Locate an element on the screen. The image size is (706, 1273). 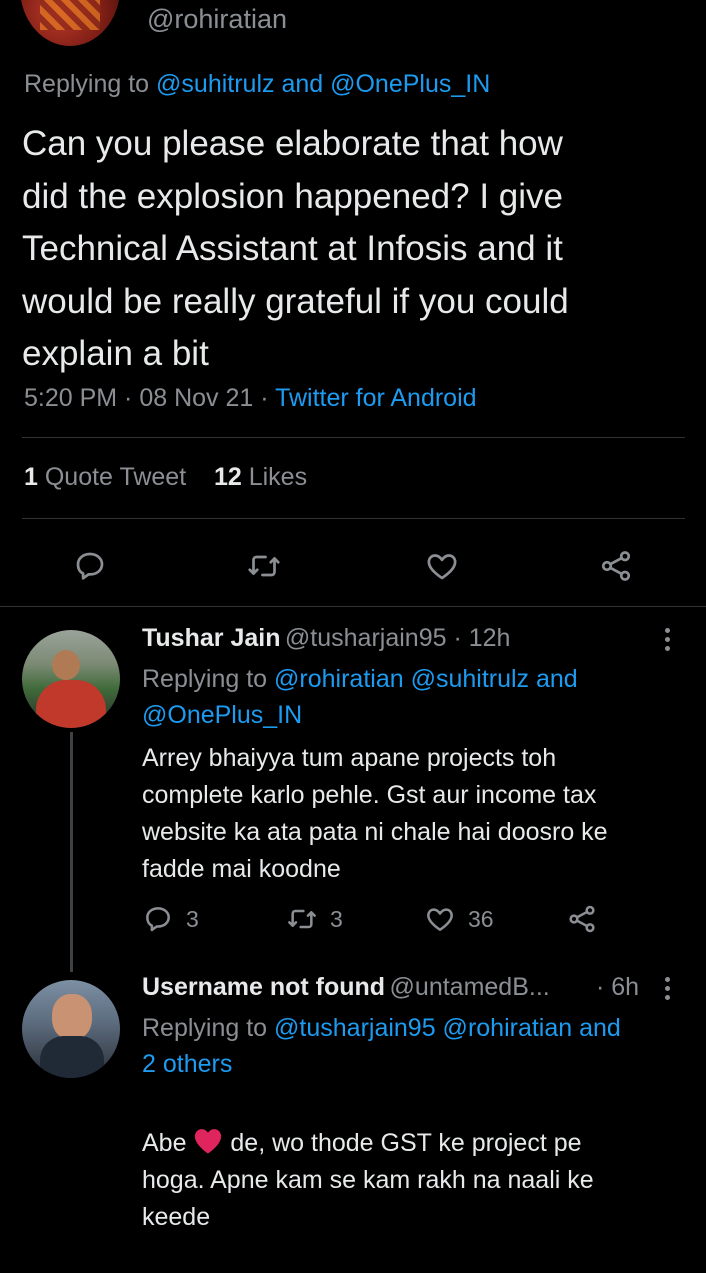
reply-timestamp: · 6h is located at coordinates (617, 987).